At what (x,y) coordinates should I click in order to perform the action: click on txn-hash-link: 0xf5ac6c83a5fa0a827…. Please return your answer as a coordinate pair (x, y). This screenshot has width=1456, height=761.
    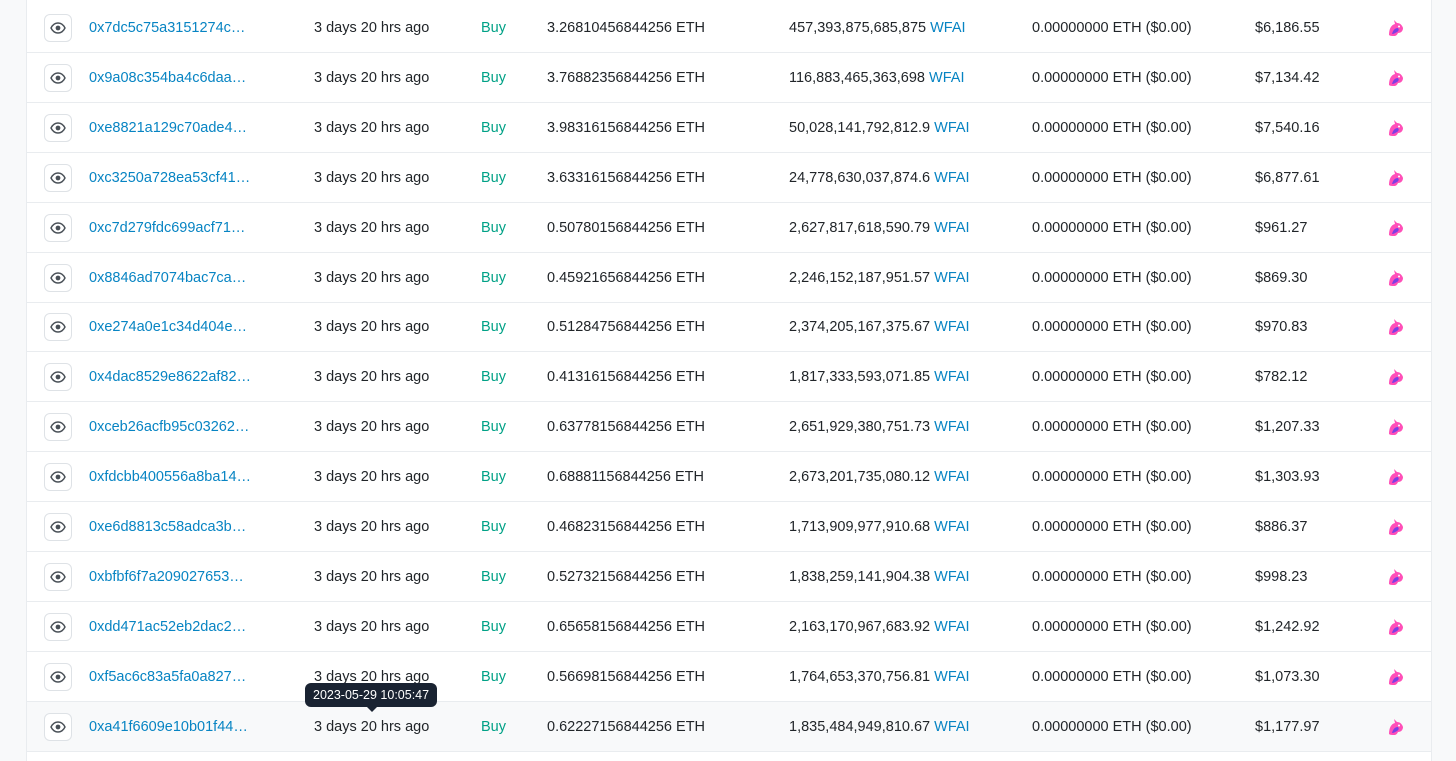
    Looking at the image, I should click on (174, 677).